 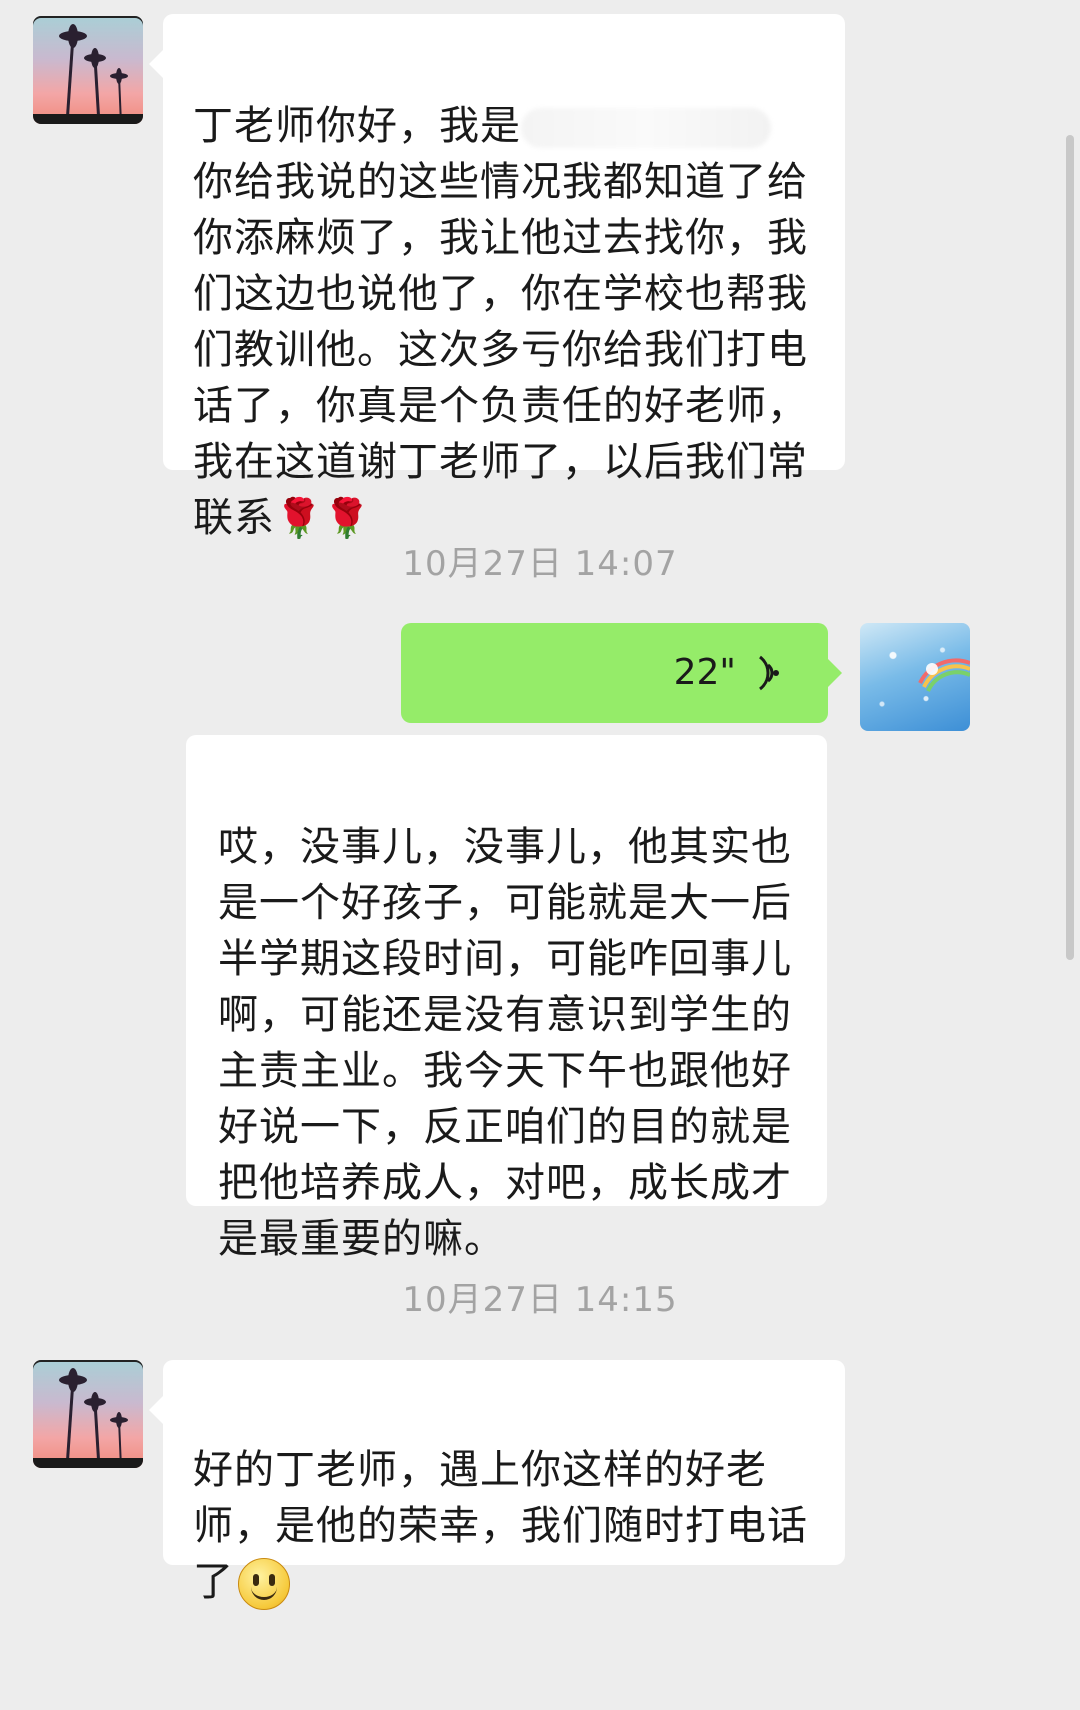 I want to click on voice-duration: 22", so click(x=704, y=672).